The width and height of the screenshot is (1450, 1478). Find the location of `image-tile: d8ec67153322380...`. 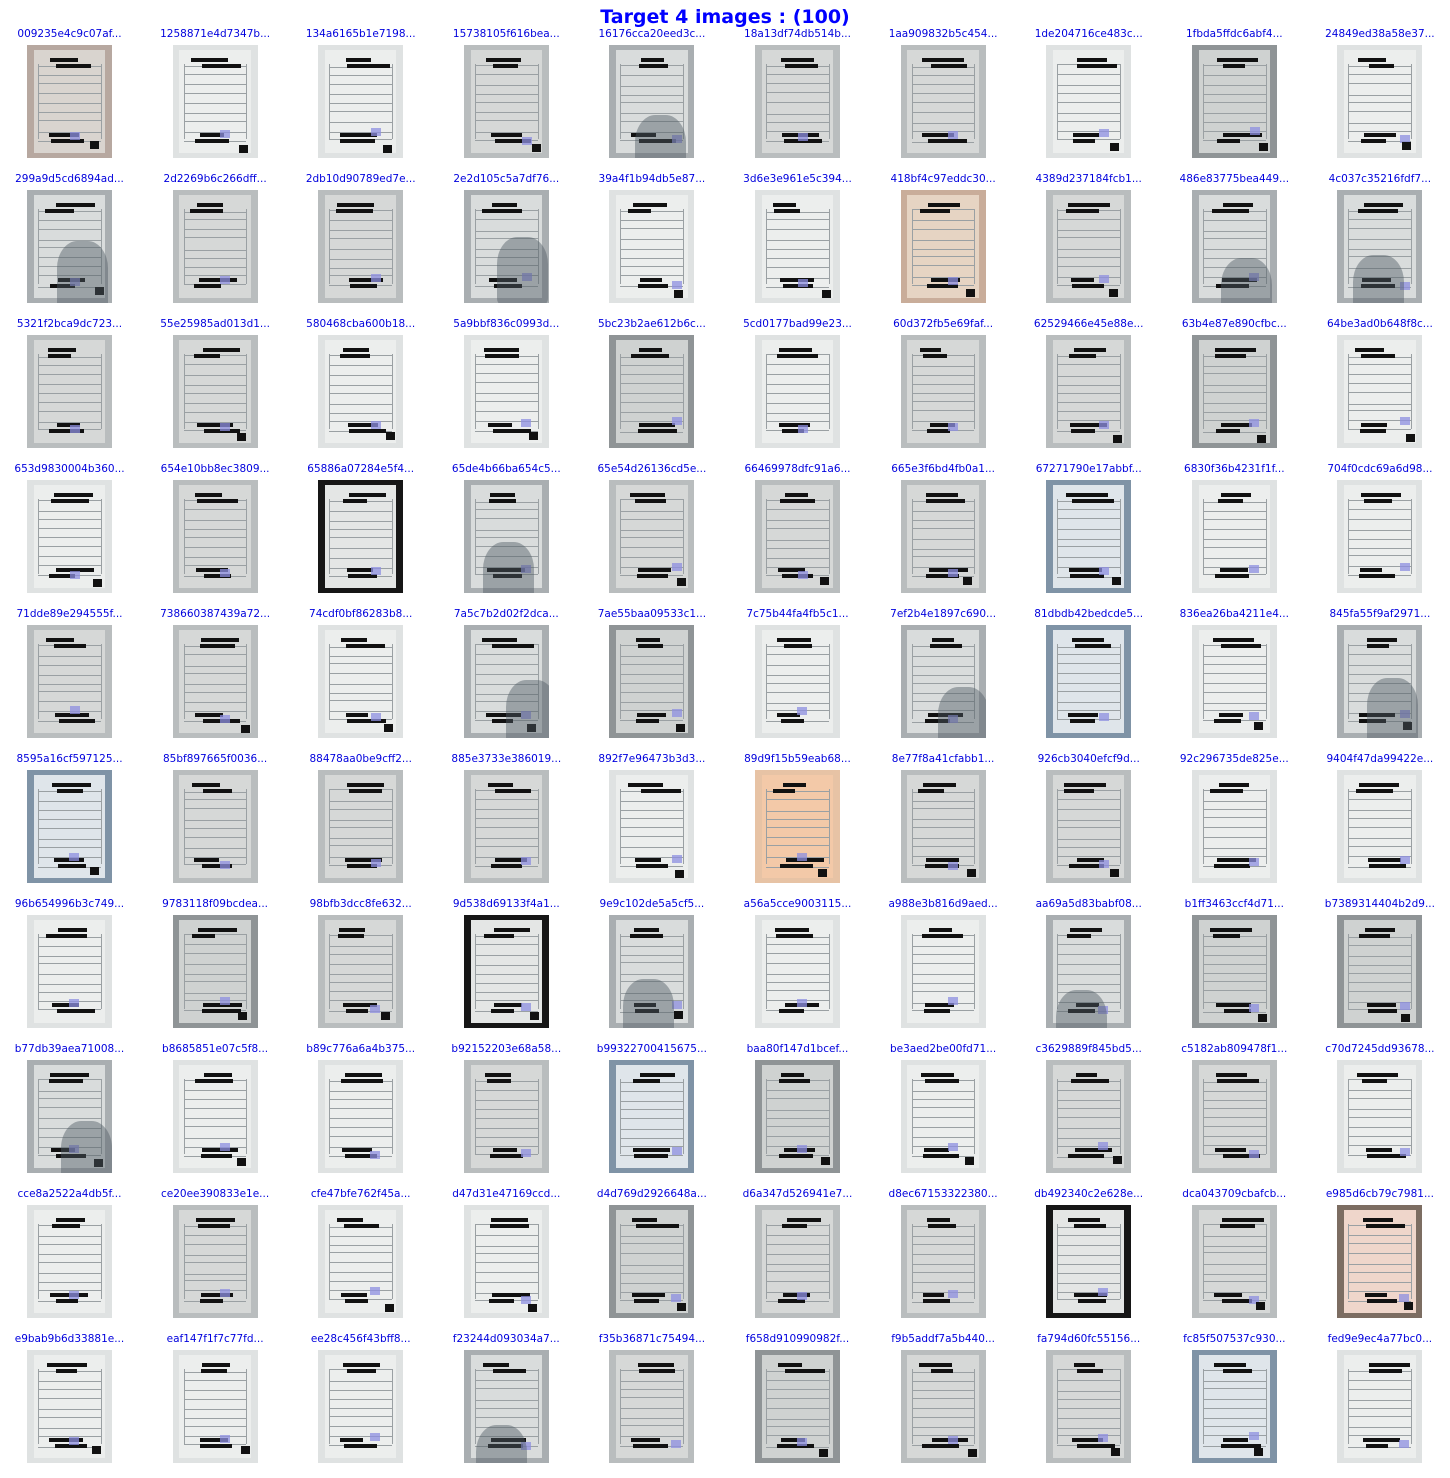

image-tile: d8ec67153322380... is located at coordinates (946, 1260).